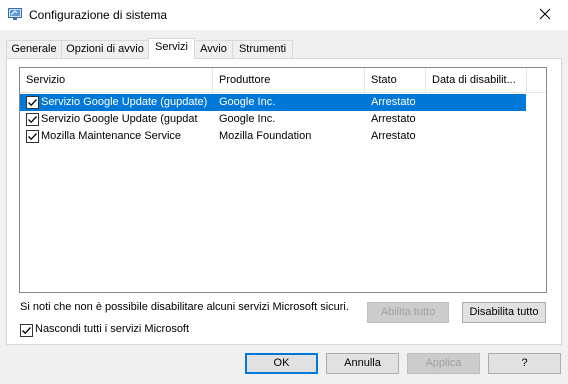 This screenshot has height=384, width=568. What do you see at coordinates (171, 48) in the screenshot?
I see `tab-servizi: Servizi` at bounding box center [171, 48].